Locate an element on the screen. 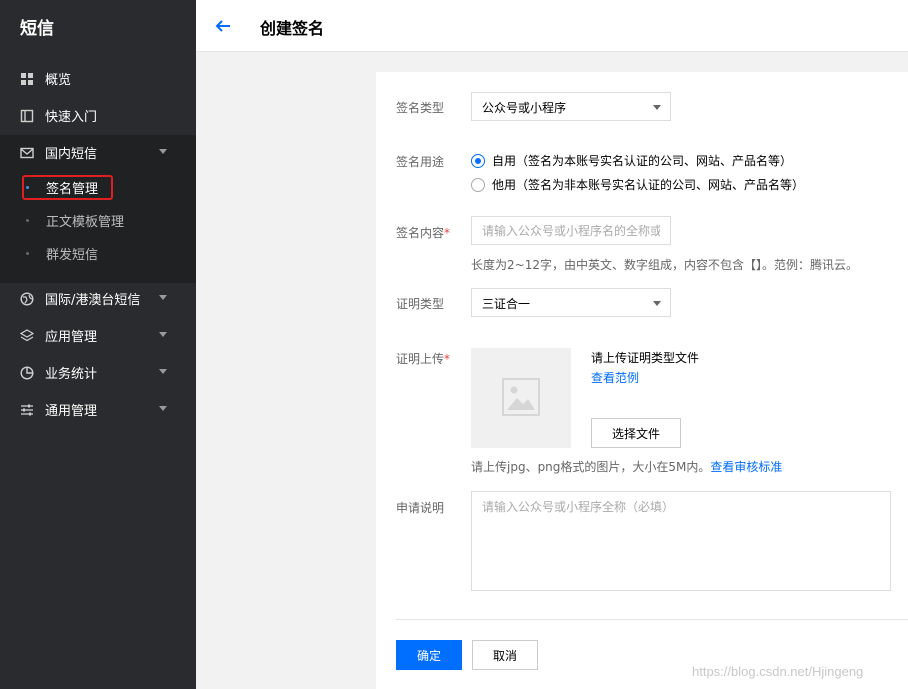 The height and width of the screenshot is (689, 908). globe-icon is located at coordinates (27, 298).